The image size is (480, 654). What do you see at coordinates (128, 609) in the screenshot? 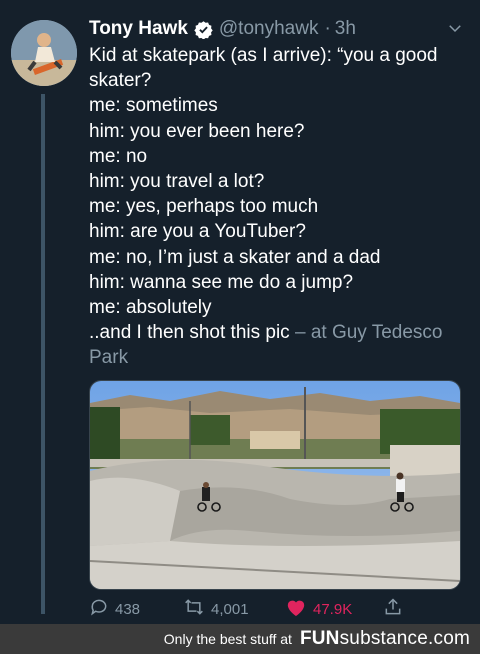
I see `reply-count: 438` at bounding box center [128, 609].